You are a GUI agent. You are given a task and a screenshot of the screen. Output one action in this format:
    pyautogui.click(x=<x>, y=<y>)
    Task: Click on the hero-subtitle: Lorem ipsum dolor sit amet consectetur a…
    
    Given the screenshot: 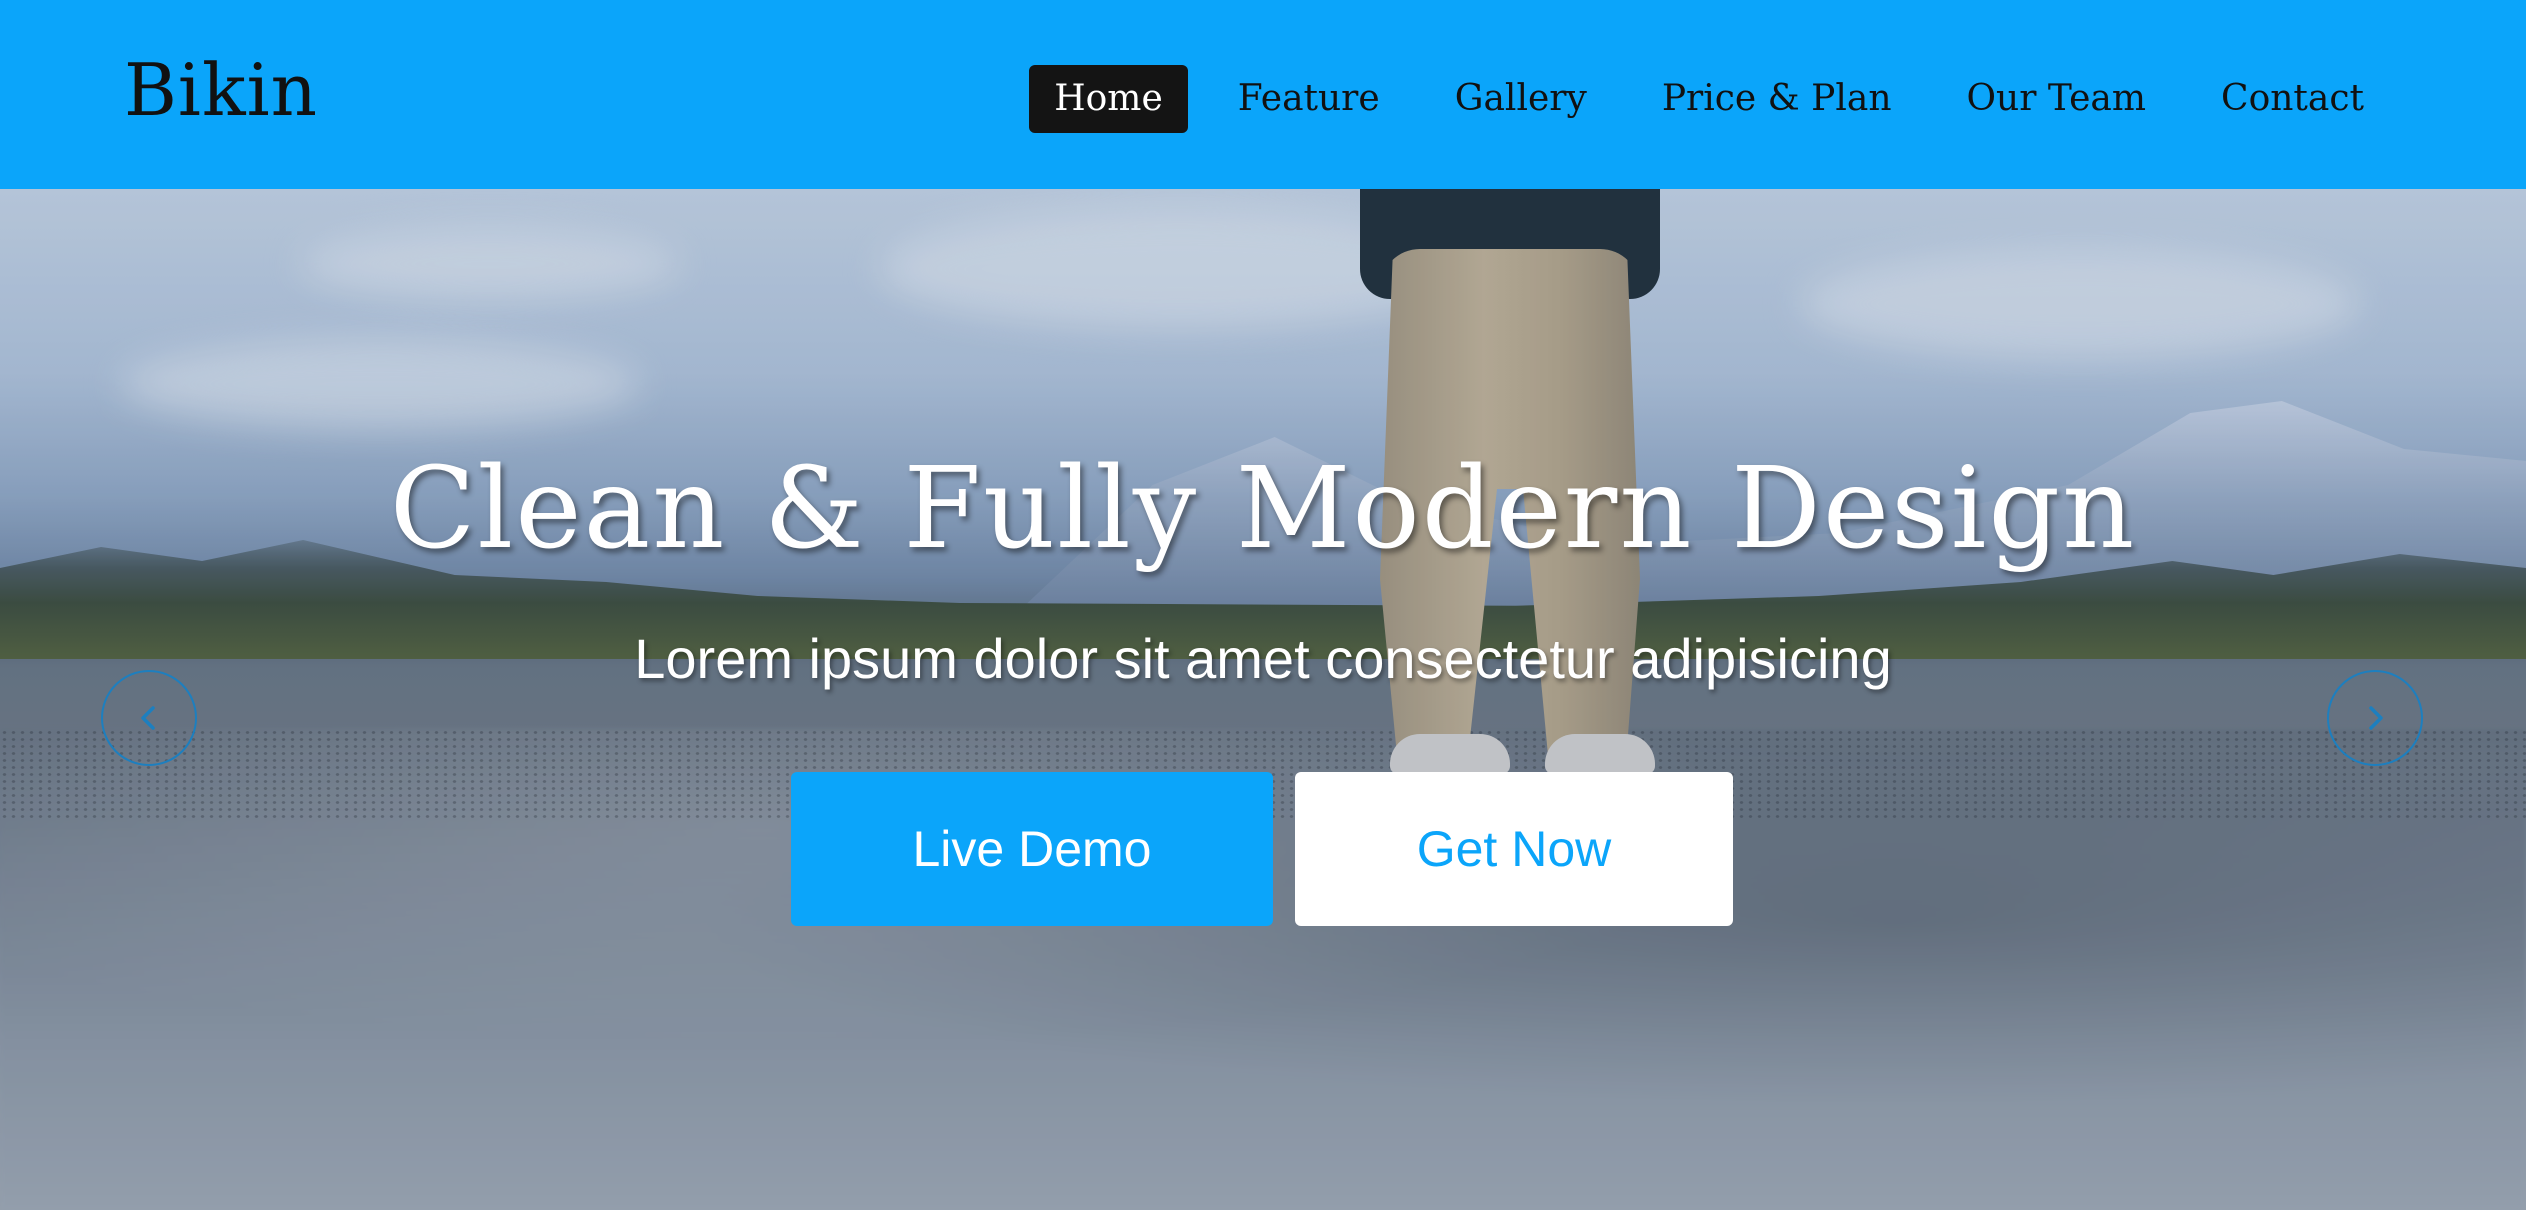 What is the action you would take?
    pyautogui.click(x=1263, y=658)
    